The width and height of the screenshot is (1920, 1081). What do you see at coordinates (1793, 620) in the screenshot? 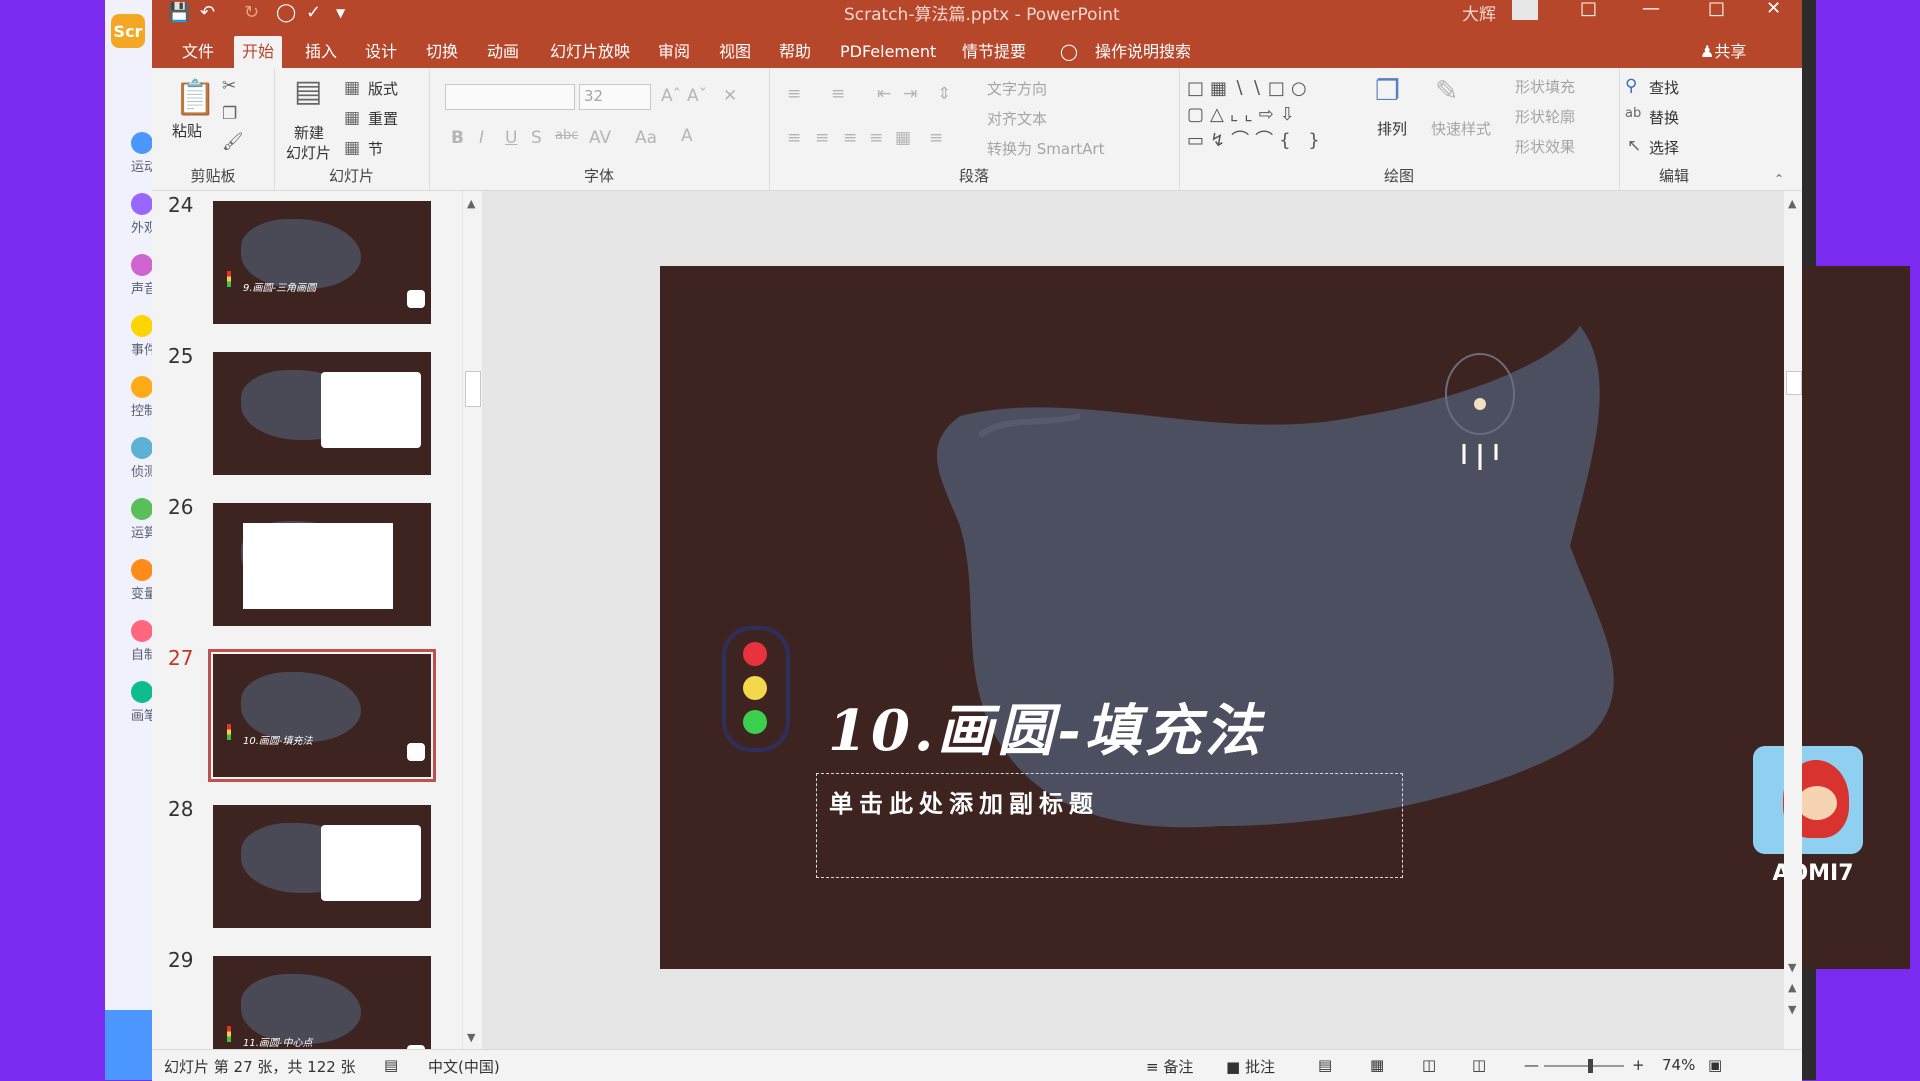
I see `slide-scrollbar: ▲ ▼ ▲ ▼` at bounding box center [1793, 620].